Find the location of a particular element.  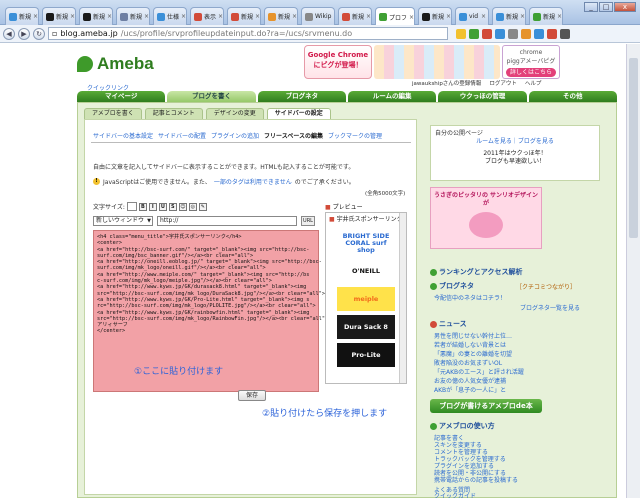

tab-articles: 記事とコメント is located at coordinates (173, 113).